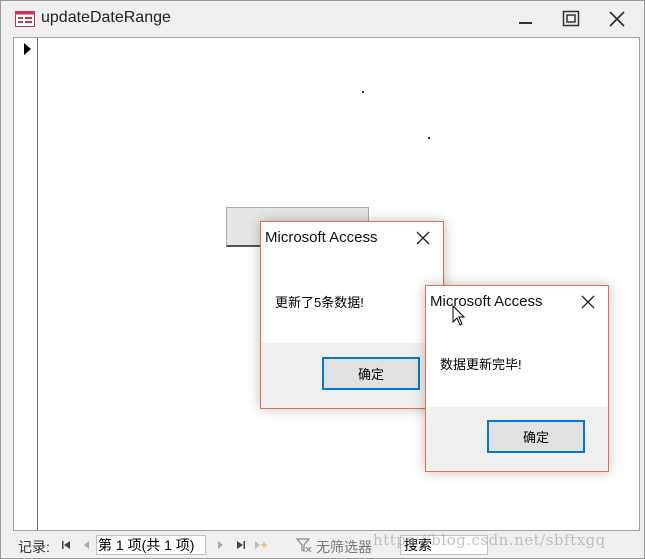 The height and width of the screenshot is (559, 645). What do you see at coordinates (151, 545) in the screenshot?
I see `current-record-field: 第 1 项(共 1 项)` at bounding box center [151, 545].